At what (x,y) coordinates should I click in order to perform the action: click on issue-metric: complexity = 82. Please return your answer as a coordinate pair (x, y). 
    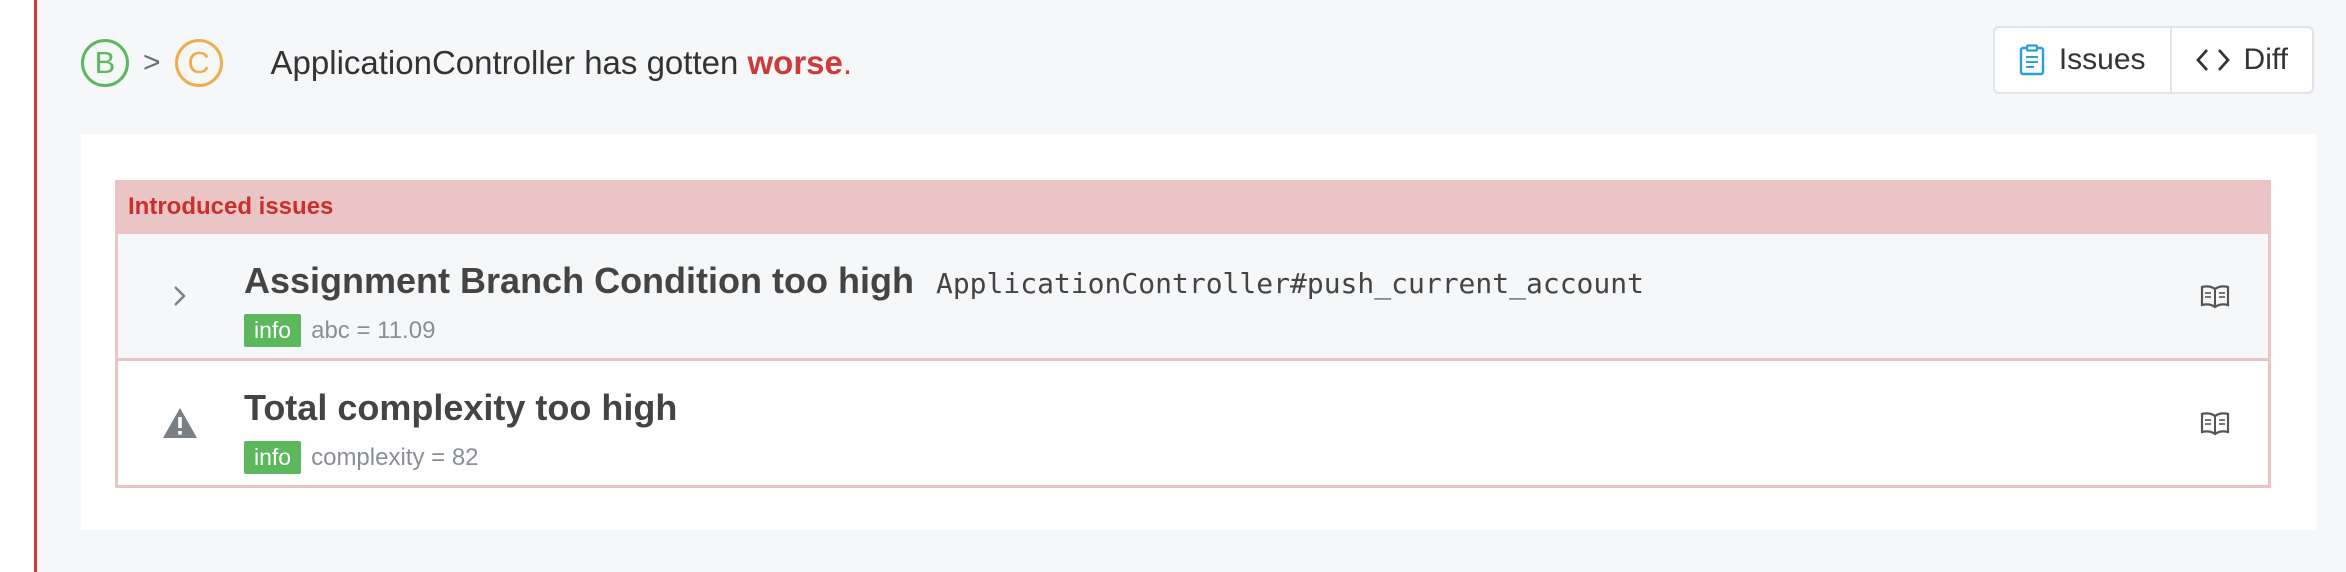
    Looking at the image, I should click on (395, 457).